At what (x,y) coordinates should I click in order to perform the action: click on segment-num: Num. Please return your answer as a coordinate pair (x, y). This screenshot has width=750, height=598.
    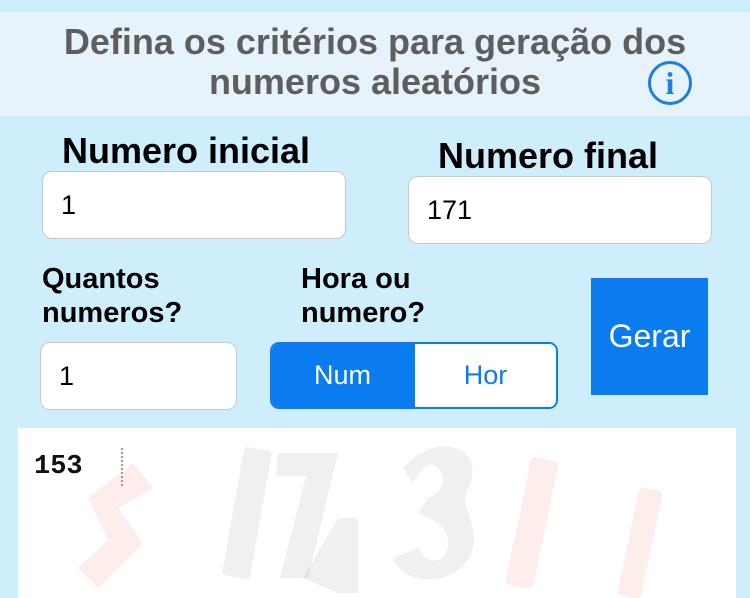
    Looking at the image, I should click on (342, 375).